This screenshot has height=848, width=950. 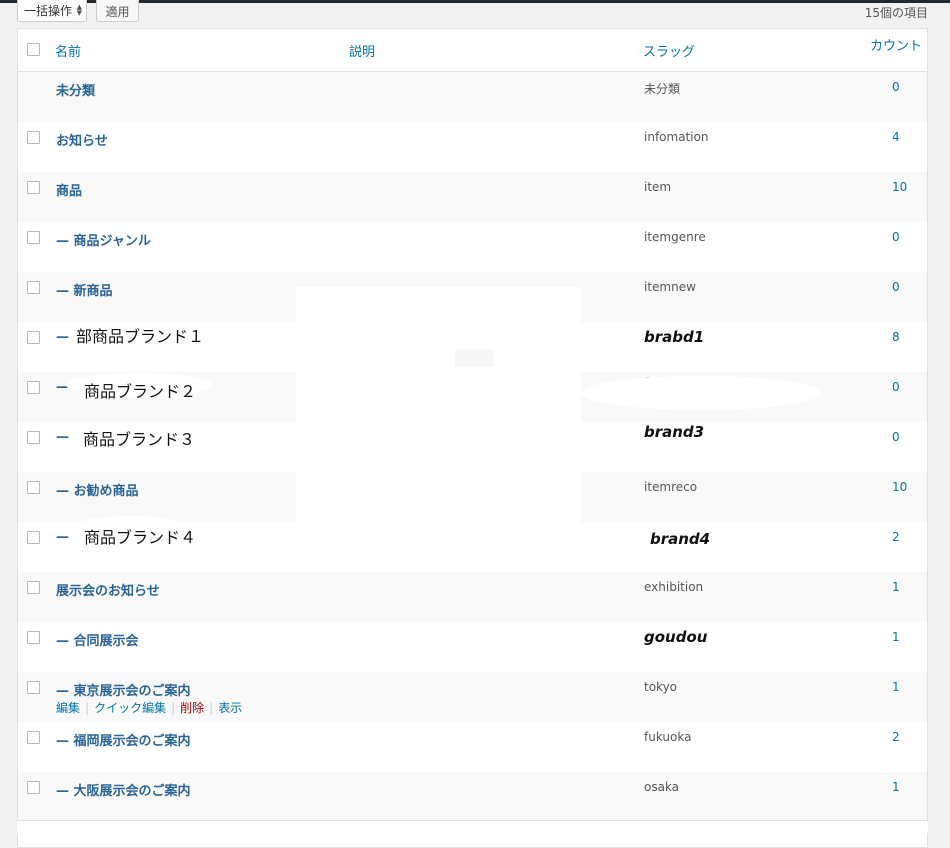 What do you see at coordinates (674, 432) in the screenshot?
I see `category-slug: brand3` at bounding box center [674, 432].